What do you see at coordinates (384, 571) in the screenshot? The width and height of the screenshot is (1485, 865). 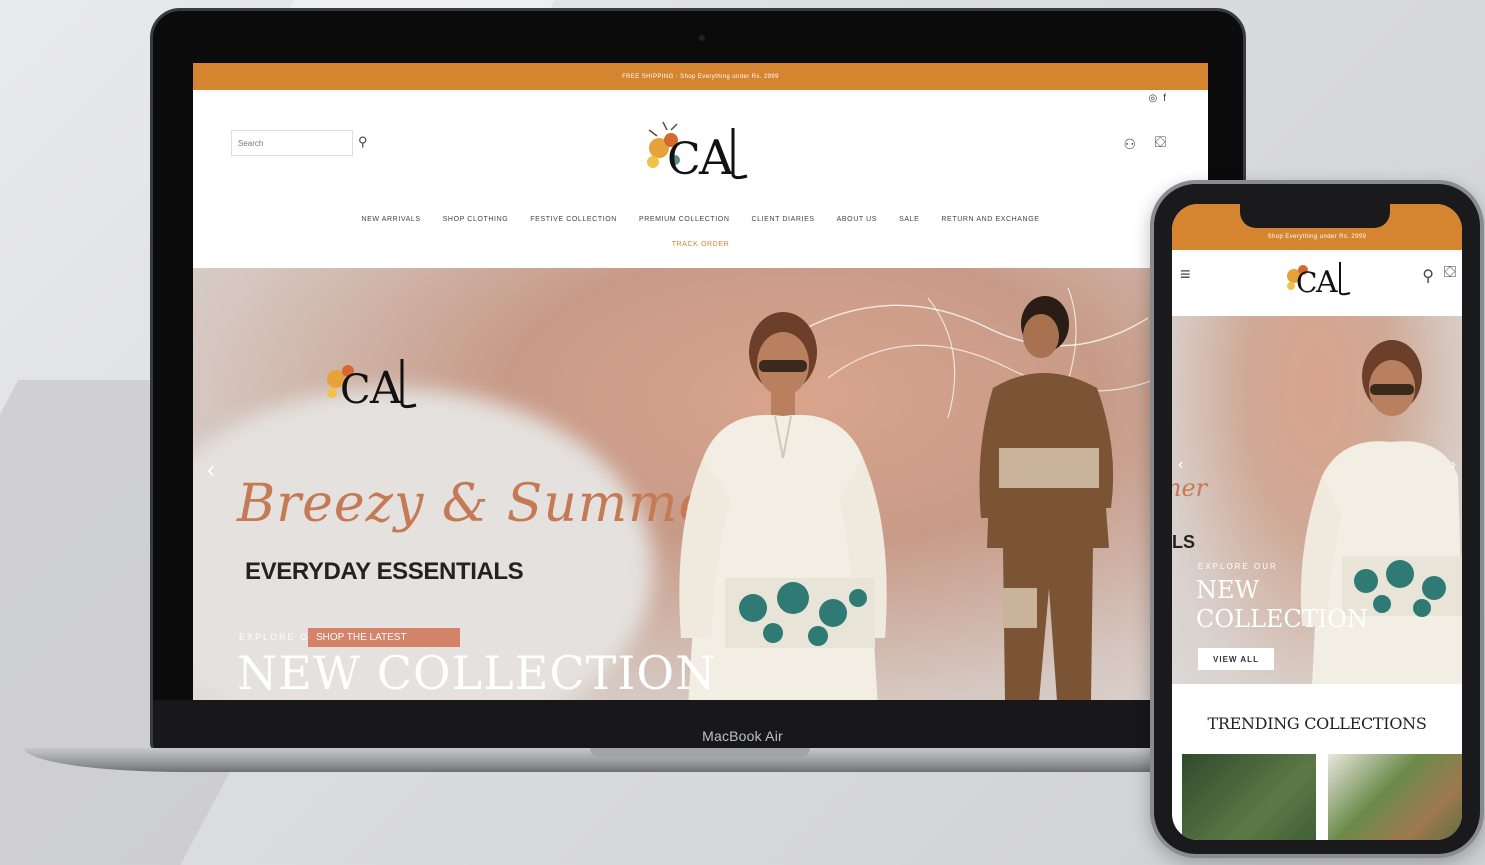 I see `hero-headline: EVERYDAY ESSENTIALS` at bounding box center [384, 571].